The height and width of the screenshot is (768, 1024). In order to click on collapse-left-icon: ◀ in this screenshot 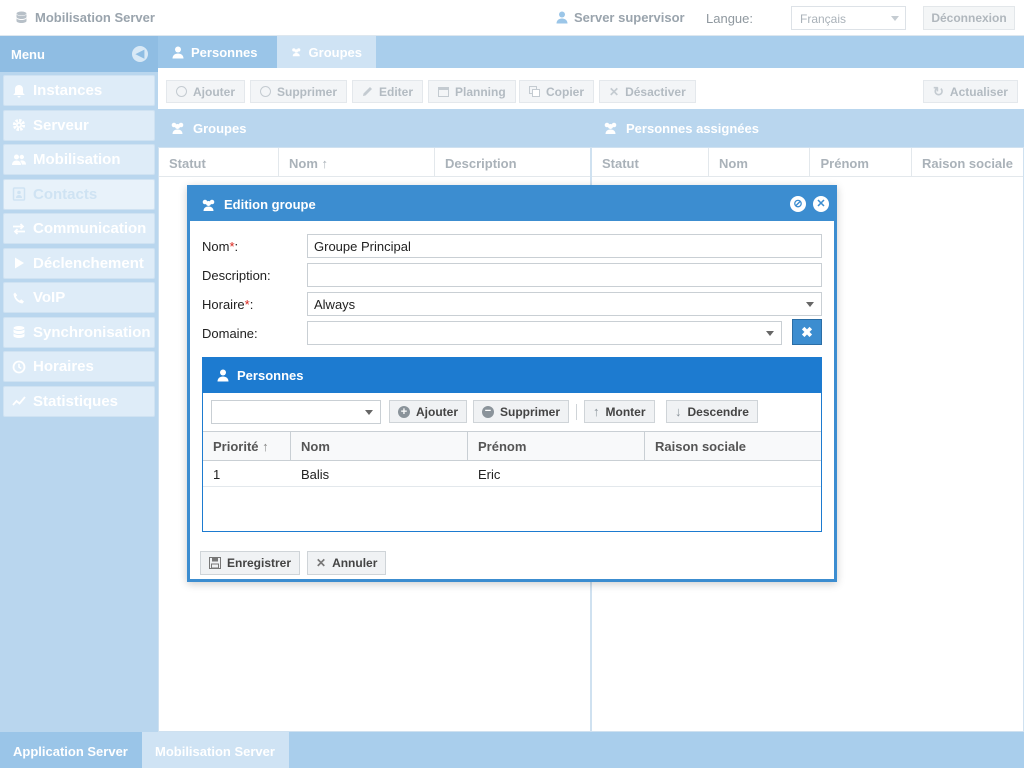, I will do `click(140, 54)`.